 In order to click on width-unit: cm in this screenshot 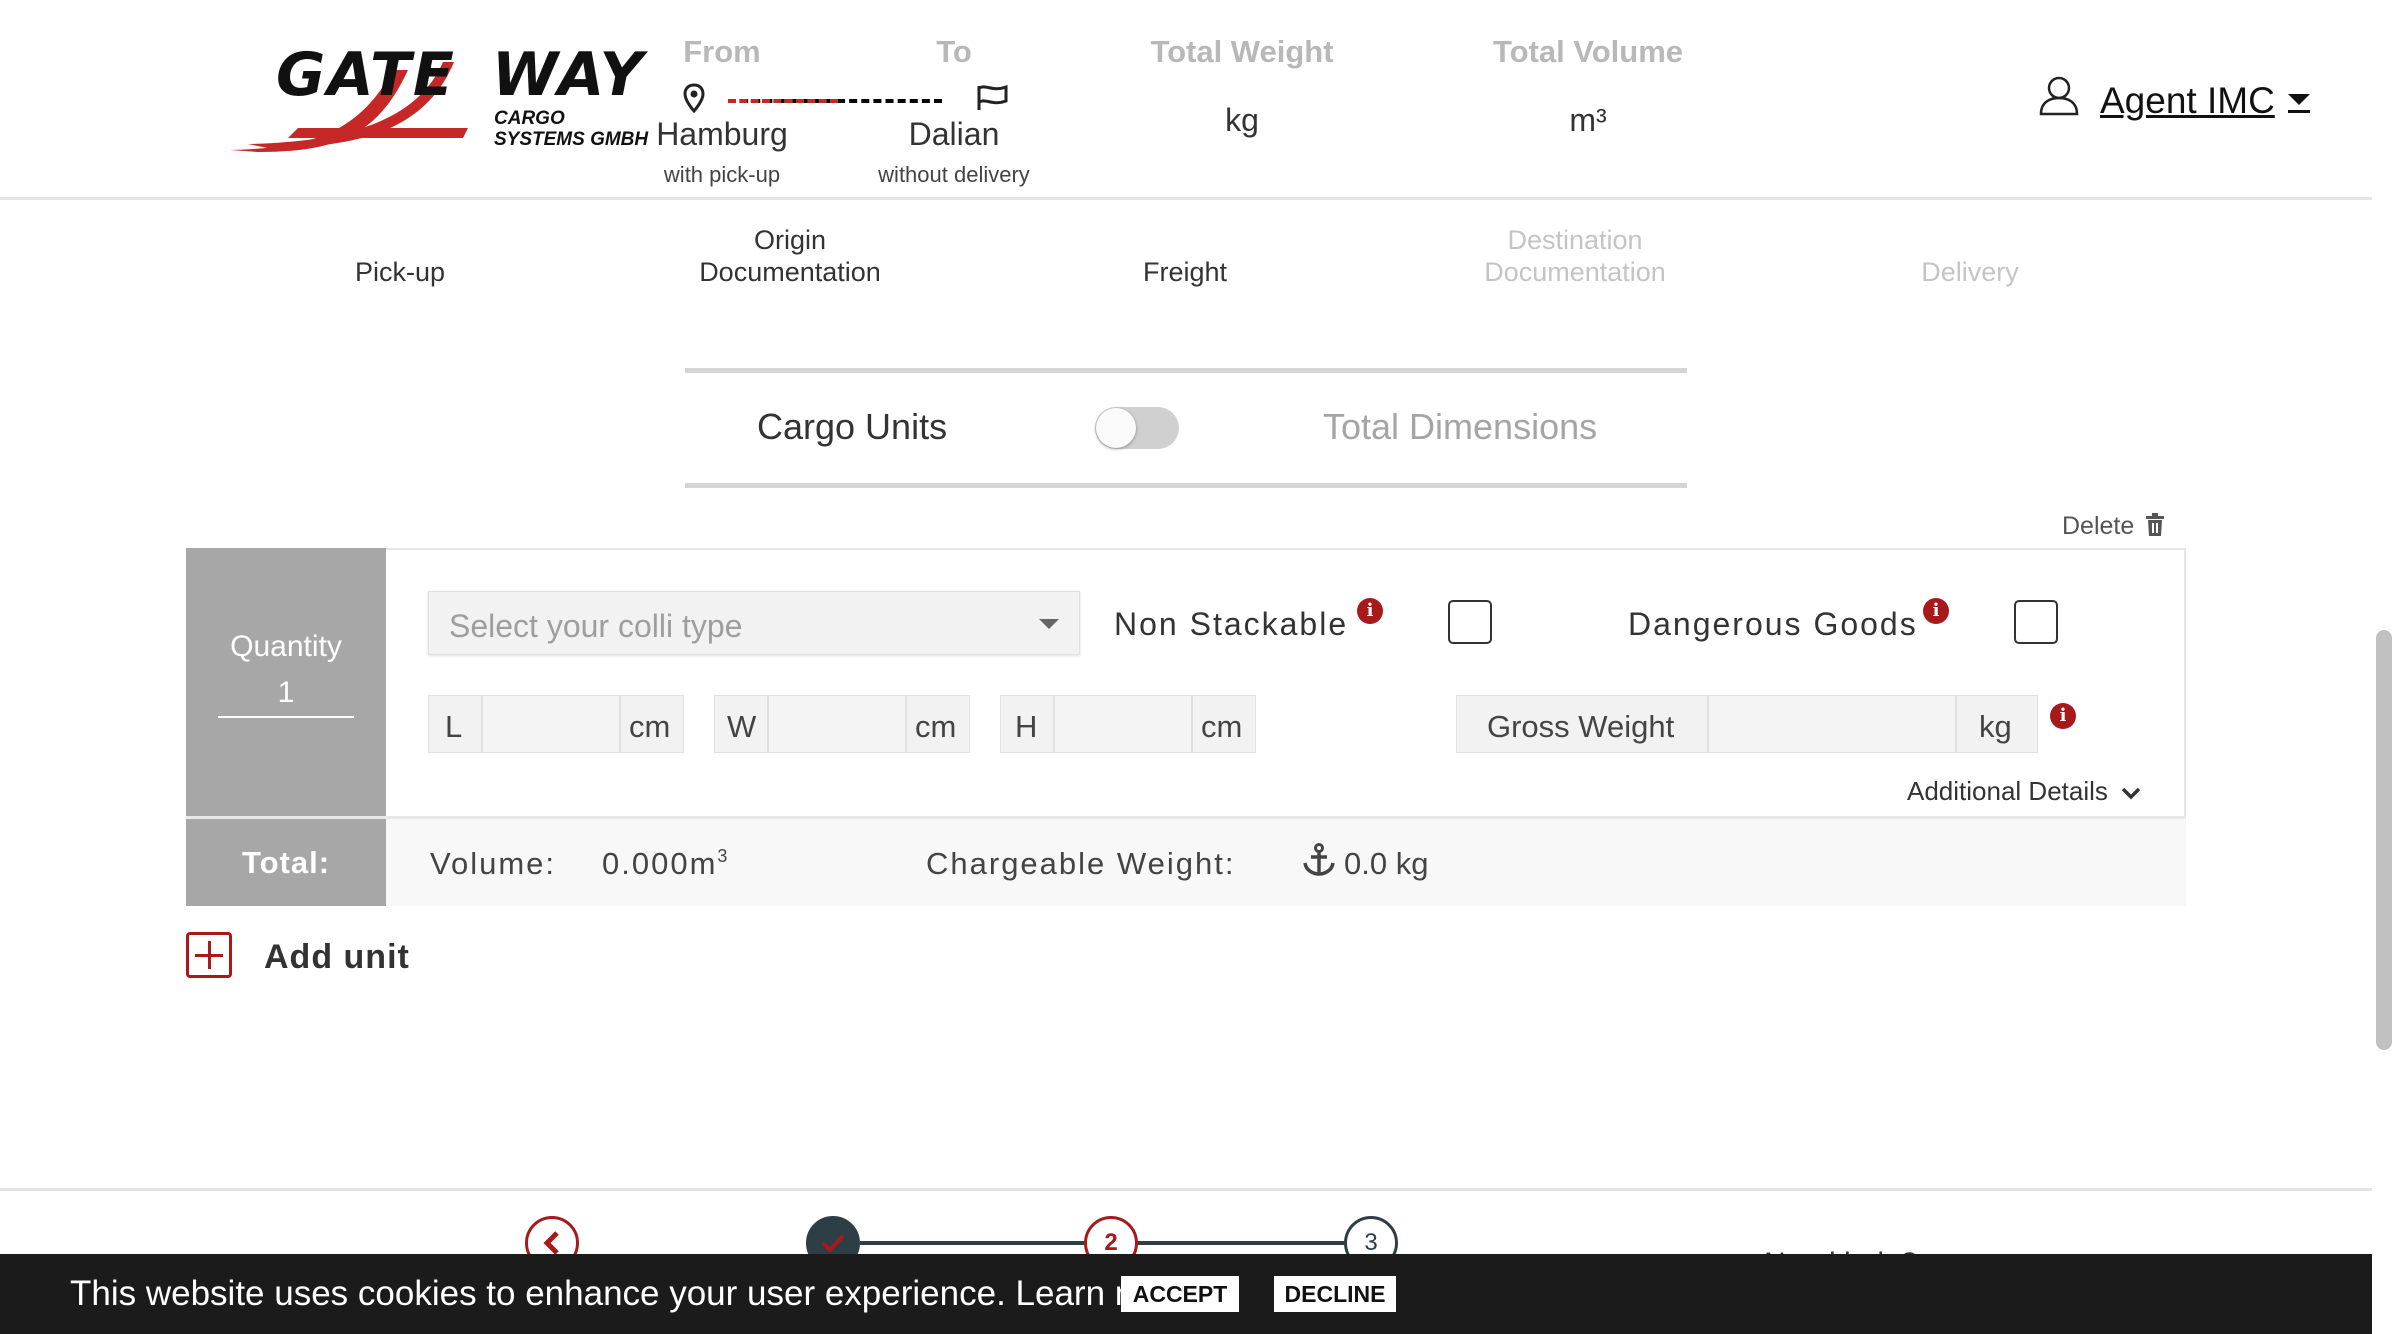, I will do `click(936, 726)`.